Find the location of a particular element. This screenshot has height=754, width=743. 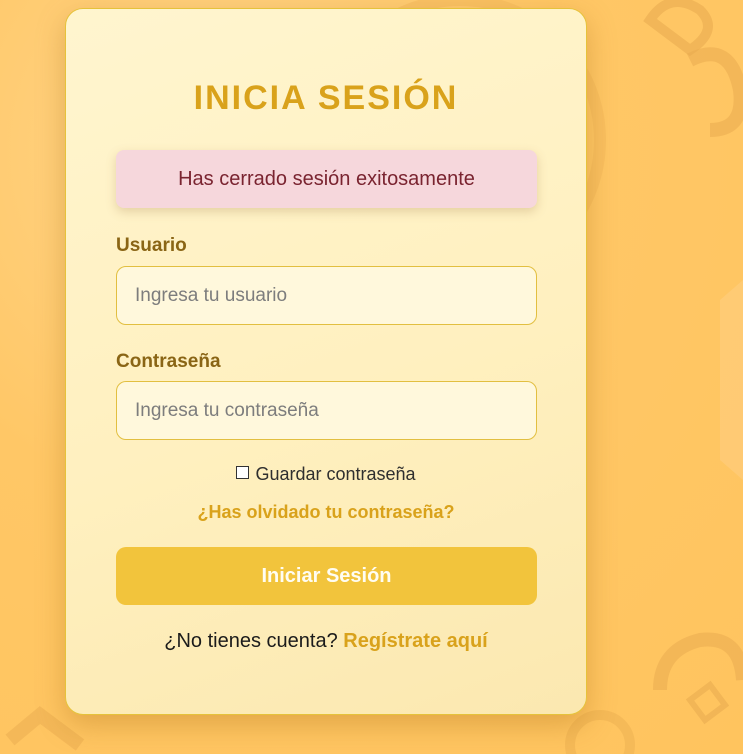

remember-password-label: Guardar contraseña is located at coordinates (335, 474).